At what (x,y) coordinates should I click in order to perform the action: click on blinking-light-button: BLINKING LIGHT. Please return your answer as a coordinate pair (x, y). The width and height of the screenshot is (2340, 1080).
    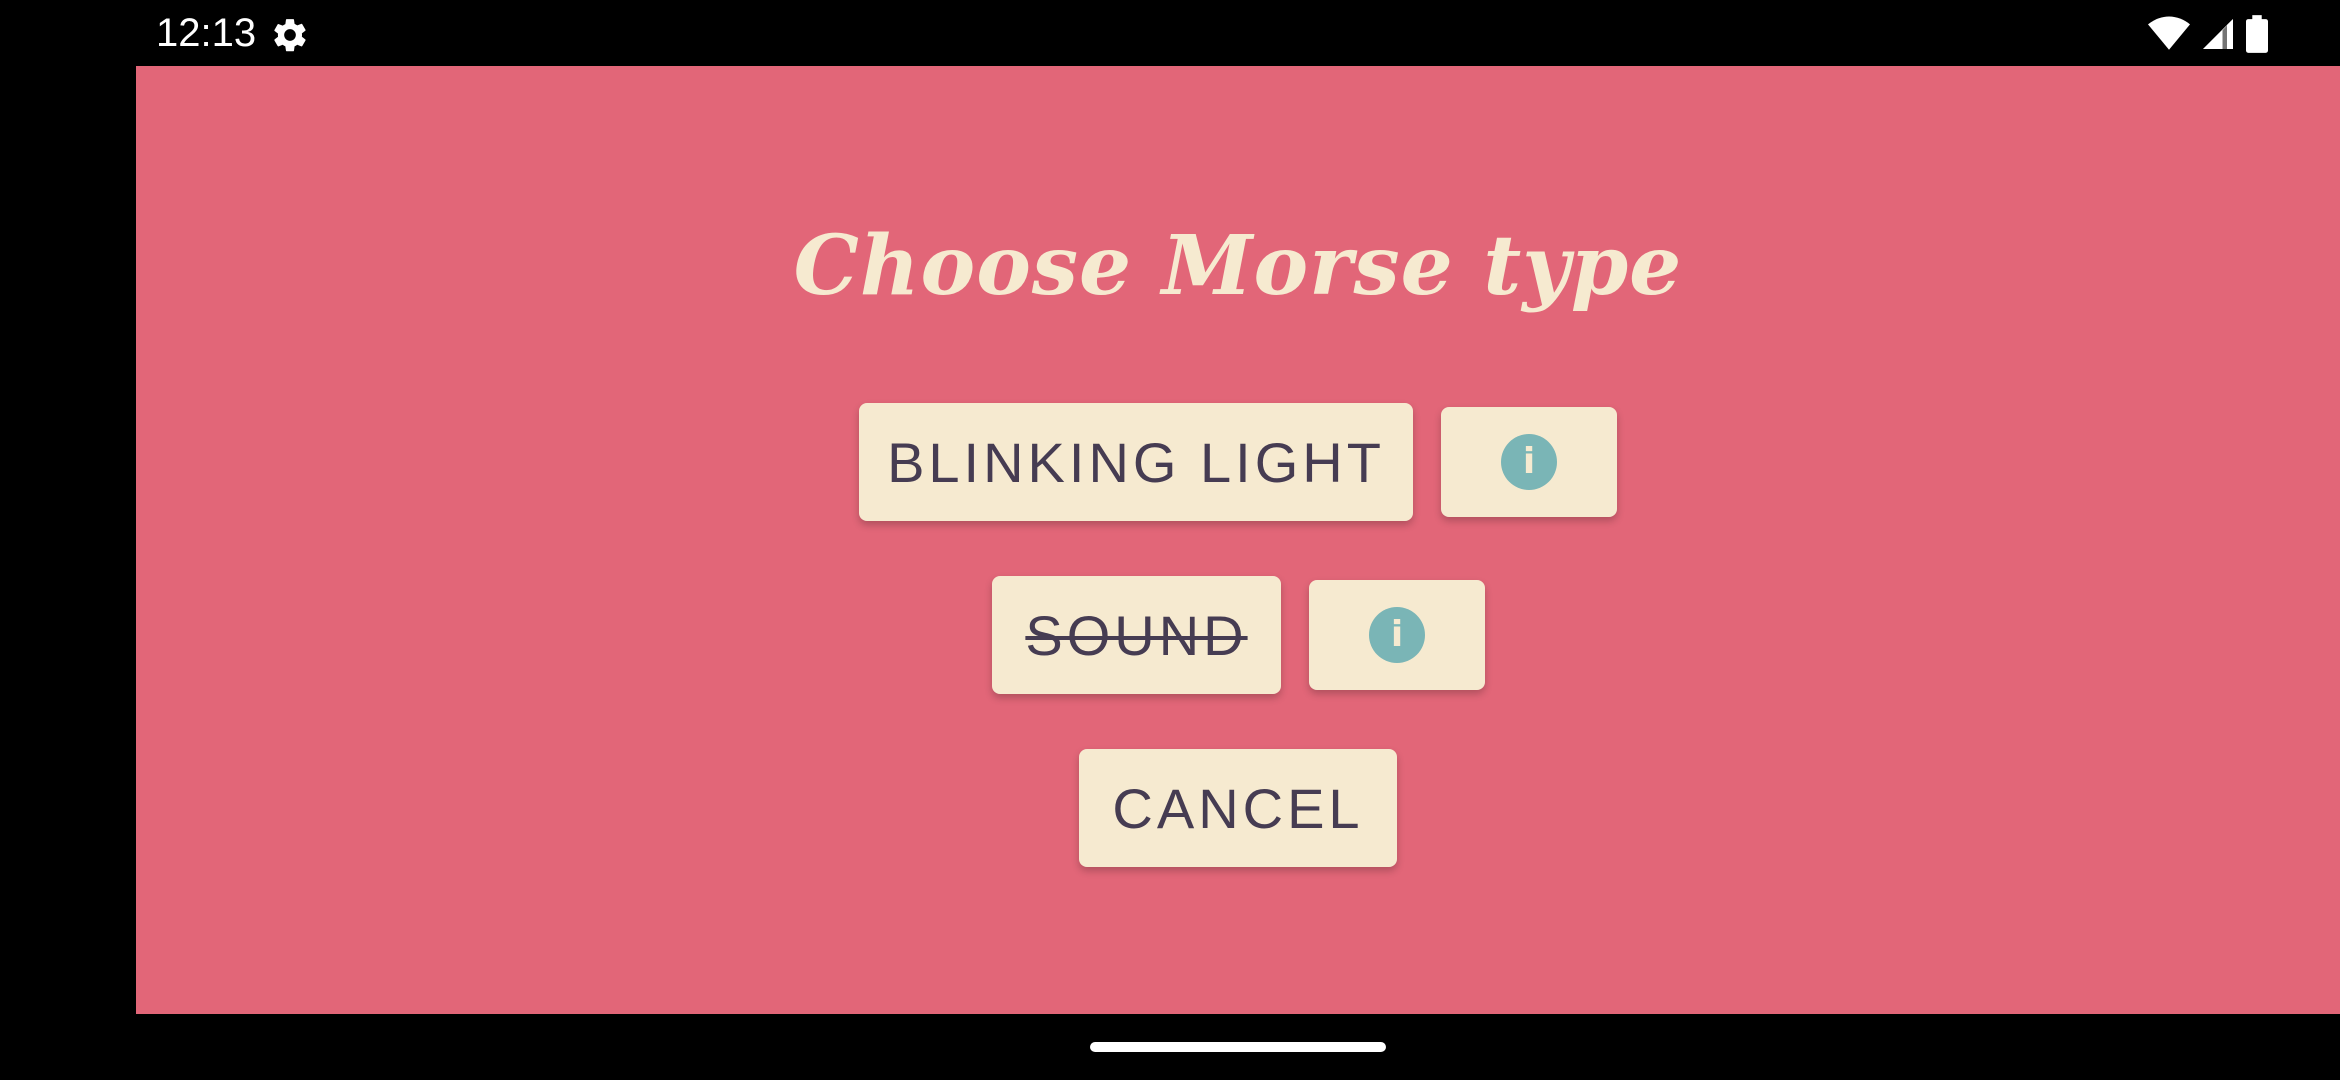
    Looking at the image, I should click on (1136, 462).